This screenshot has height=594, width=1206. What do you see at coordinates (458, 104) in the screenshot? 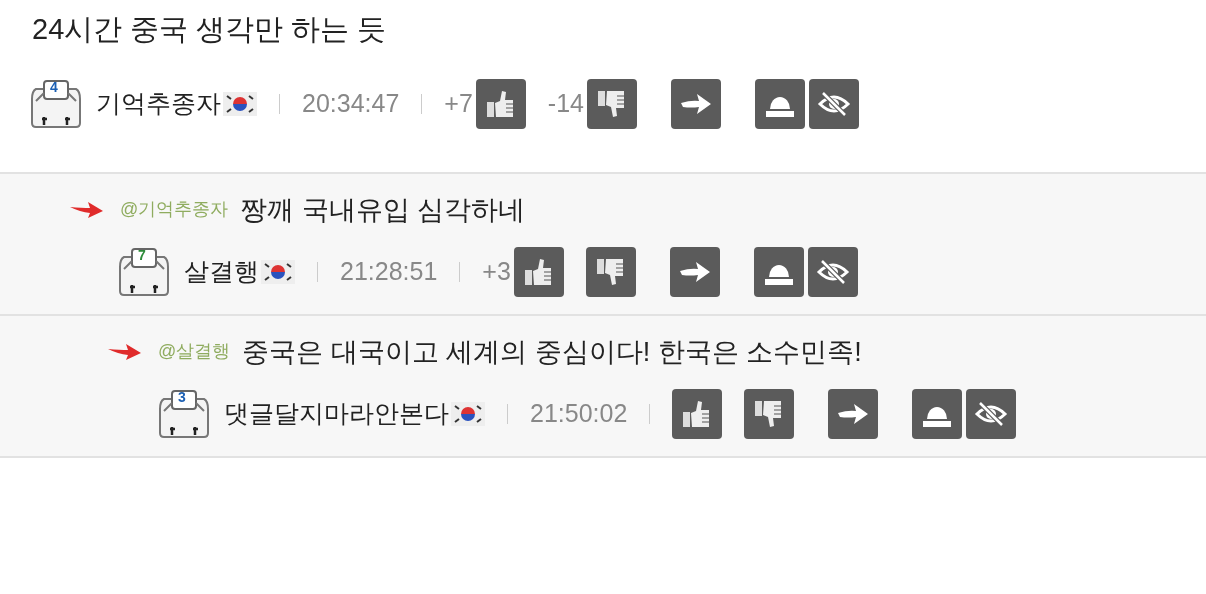
I see `upvote-count: +7` at bounding box center [458, 104].